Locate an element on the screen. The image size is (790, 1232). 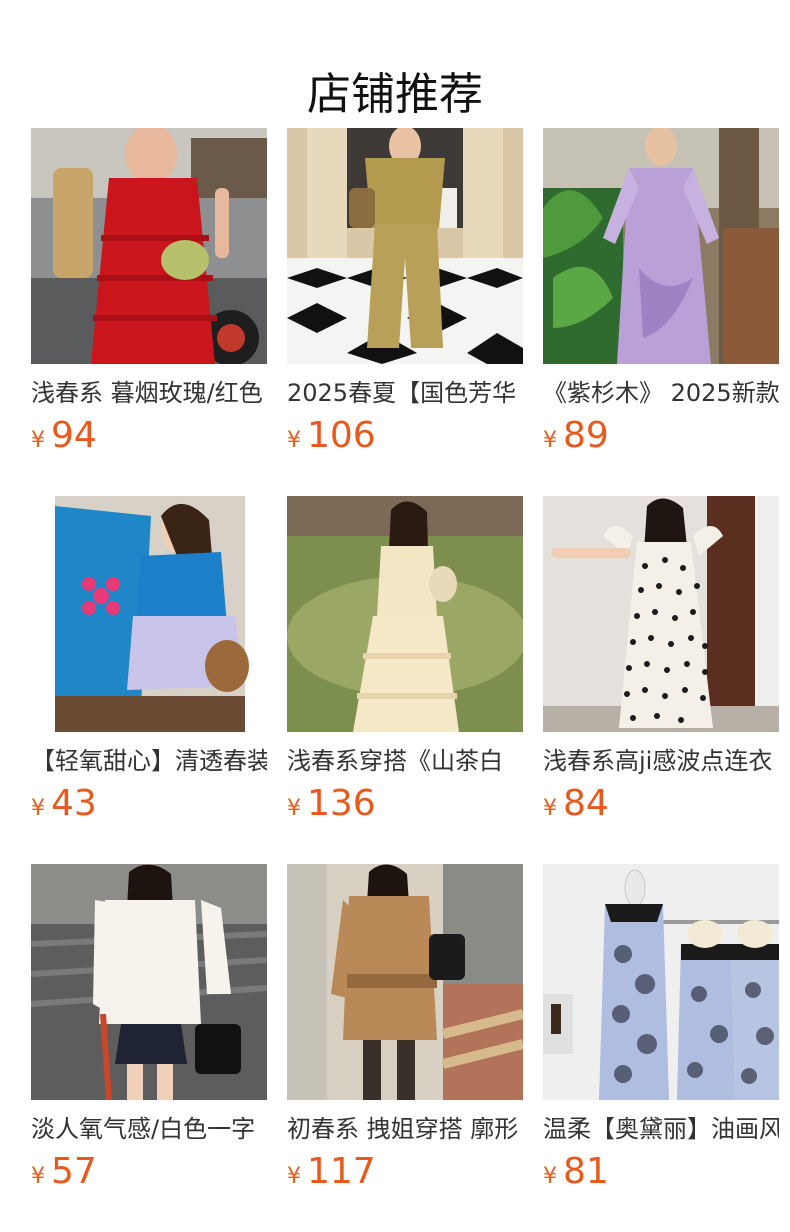
product-card: 【轻氧甜心】清透春装 ¥43 is located at coordinates (149, 660).